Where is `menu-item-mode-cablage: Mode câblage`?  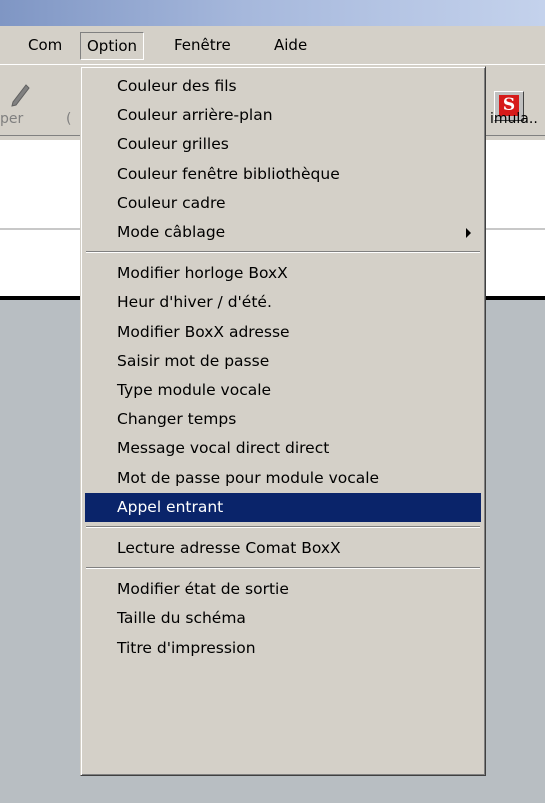 menu-item-mode-cablage: Mode câblage is located at coordinates (283, 232).